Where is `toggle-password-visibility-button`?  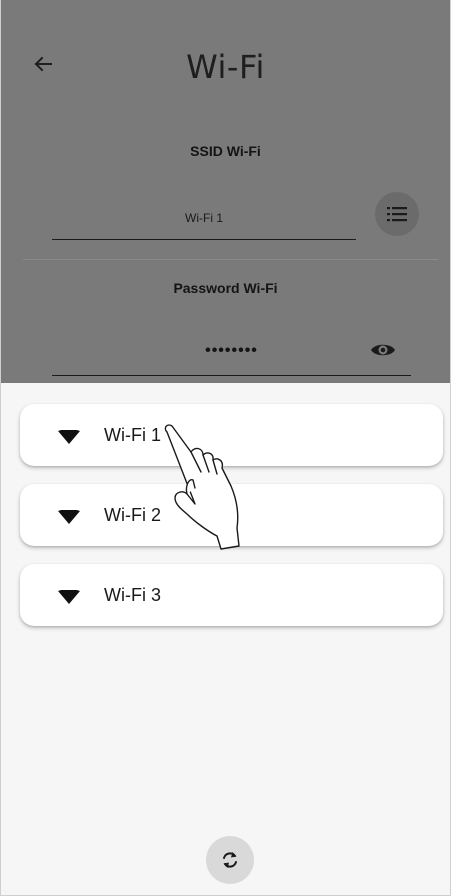 toggle-password-visibility-button is located at coordinates (383, 350).